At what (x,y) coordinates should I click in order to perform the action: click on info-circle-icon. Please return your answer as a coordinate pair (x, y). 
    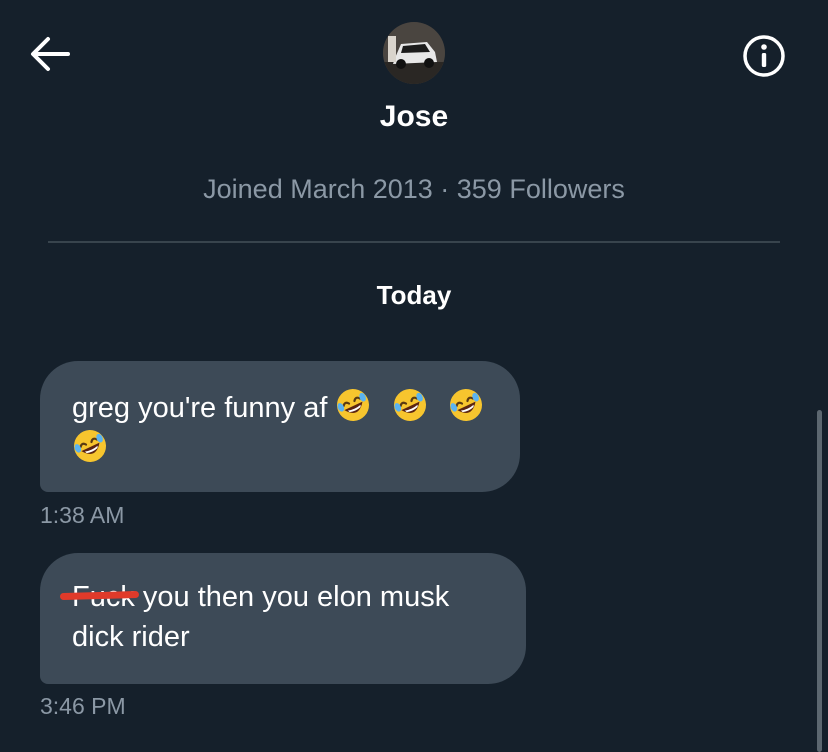
    Looking at the image, I should click on (764, 56).